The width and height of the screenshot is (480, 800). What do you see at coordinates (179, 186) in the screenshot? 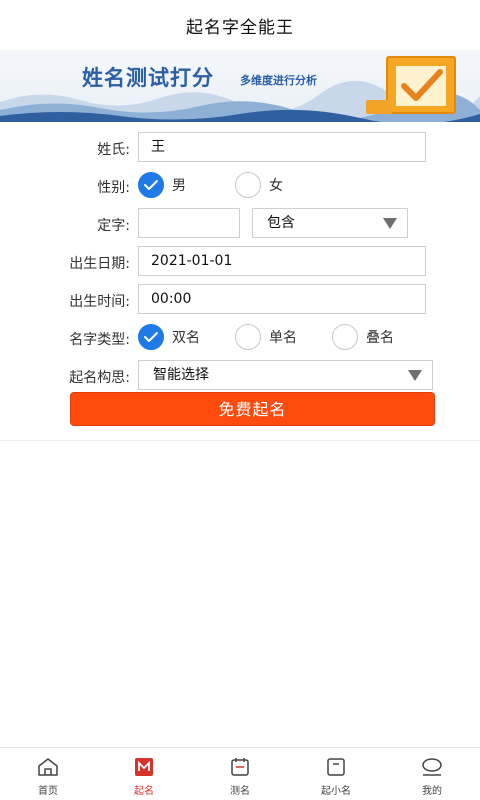
I see `gender-option-label: 男` at bounding box center [179, 186].